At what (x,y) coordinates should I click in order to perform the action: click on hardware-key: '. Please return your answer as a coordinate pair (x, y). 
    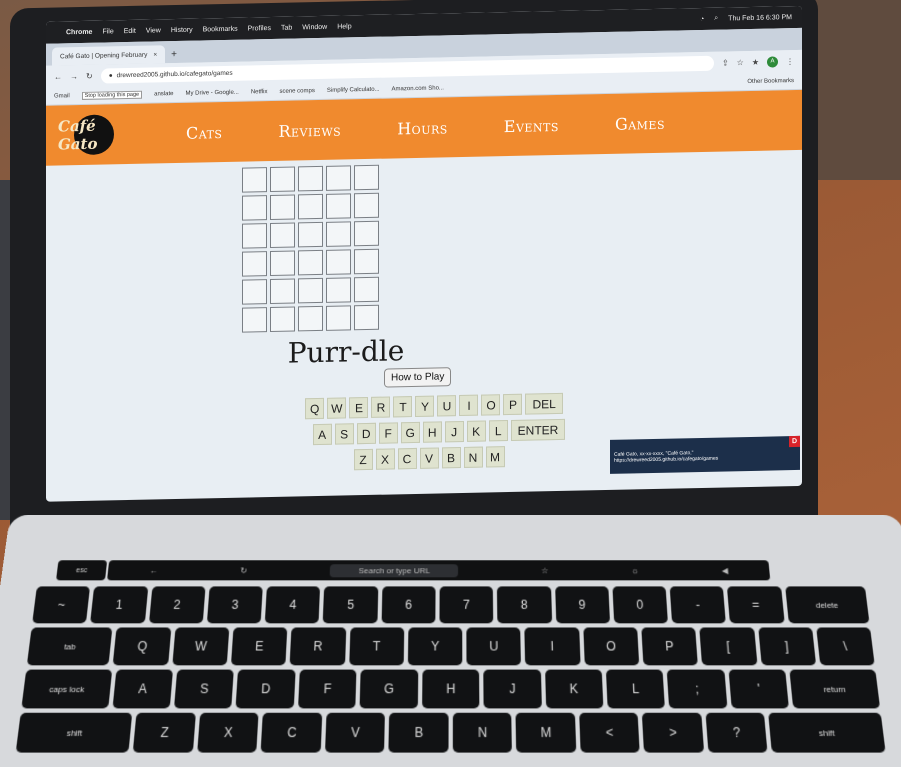
    Looking at the image, I should click on (759, 689).